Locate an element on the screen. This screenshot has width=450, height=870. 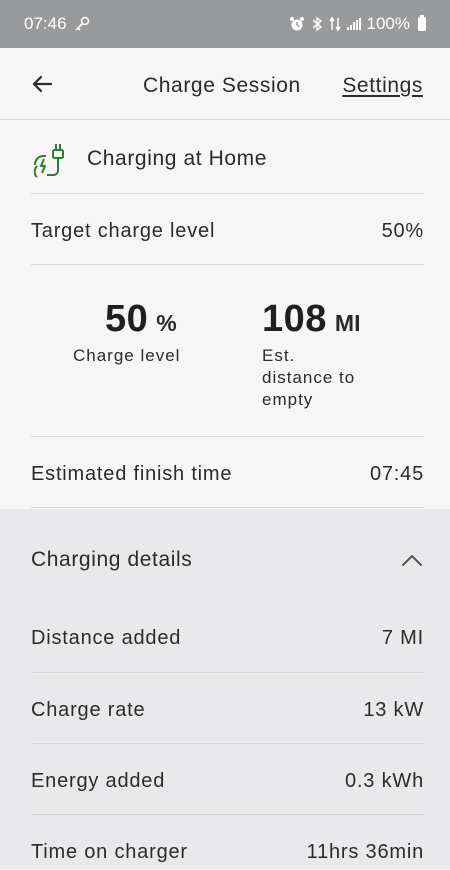
detail-row-distance-added: Distance added 7 MI is located at coordinates (227, 638).